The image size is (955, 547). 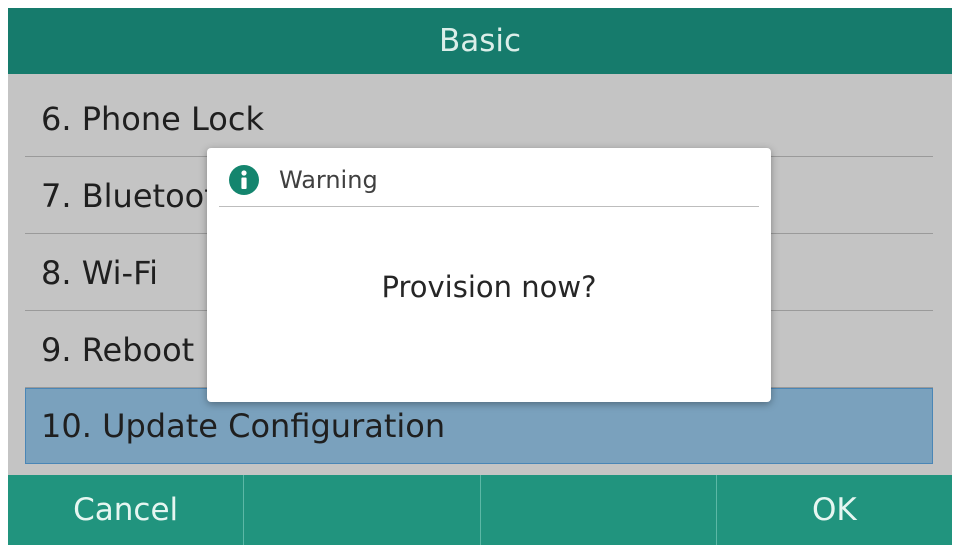 What do you see at coordinates (118, 350) in the screenshot?
I see `menu-item-label: 9. Reboot` at bounding box center [118, 350].